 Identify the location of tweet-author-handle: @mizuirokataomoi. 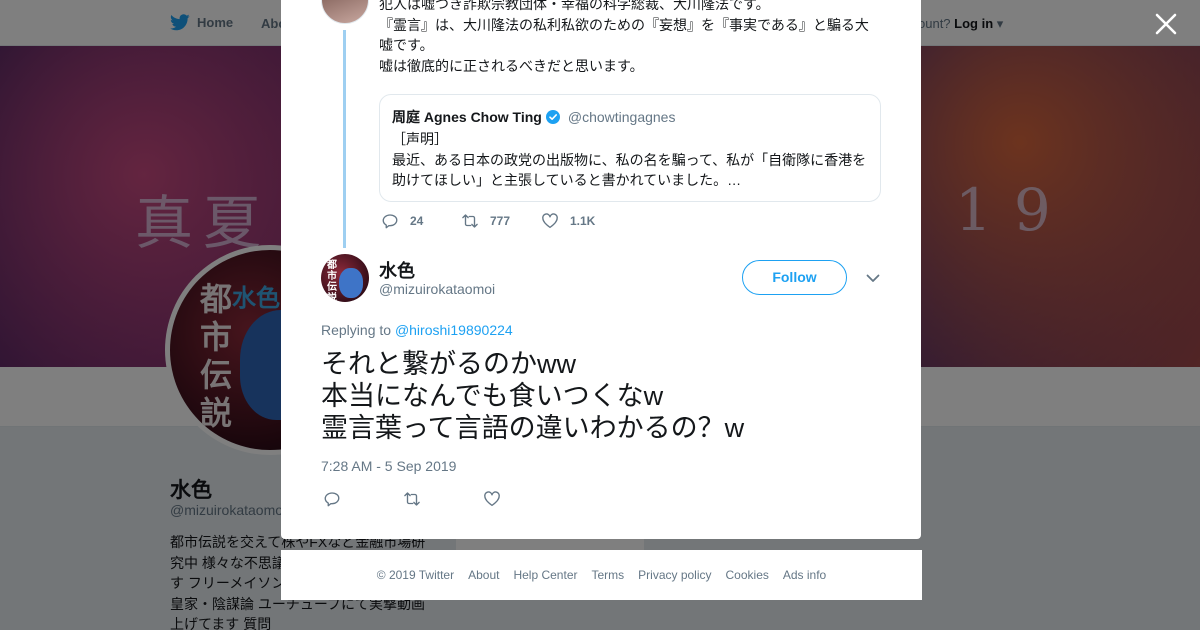
(437, 289).